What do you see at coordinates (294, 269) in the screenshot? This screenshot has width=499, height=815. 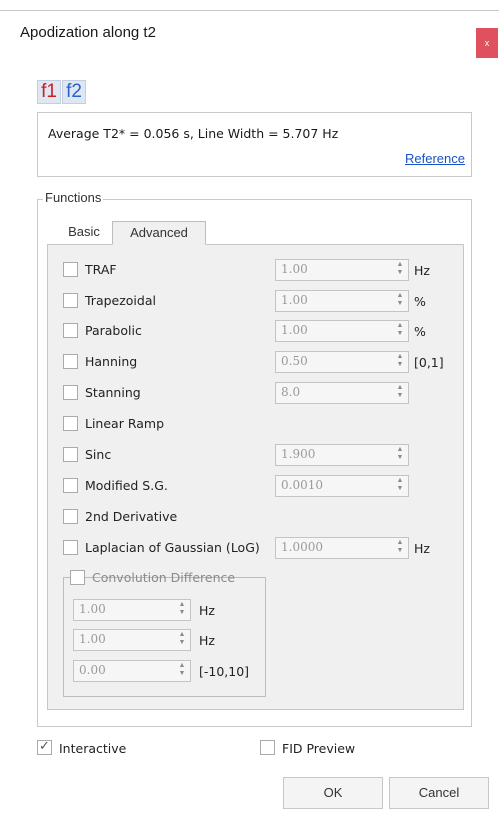 I see `traf-value: 1.00` at bounding box center [294, 269].